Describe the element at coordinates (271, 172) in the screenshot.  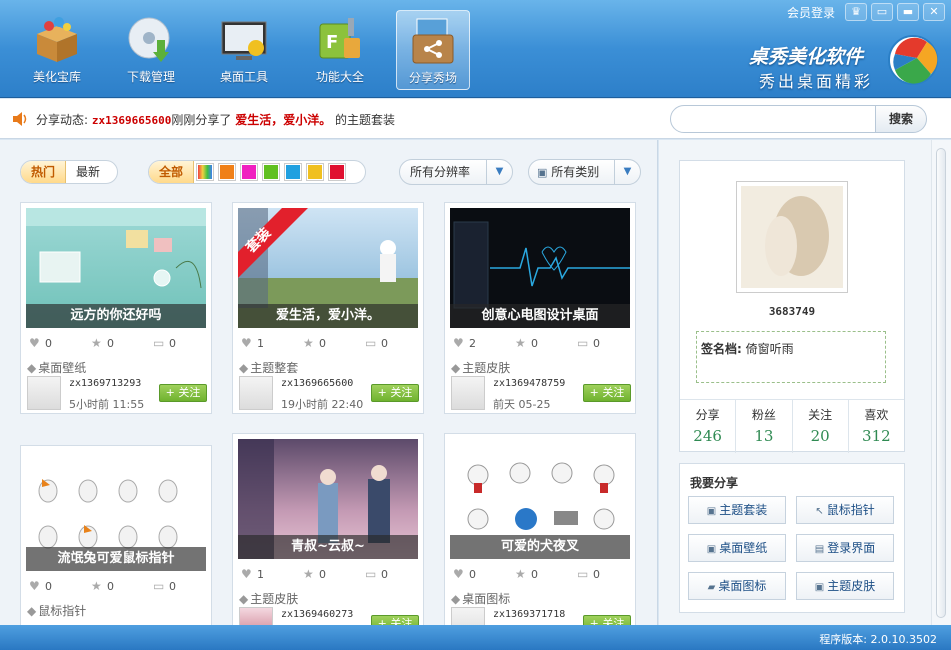
I see `color-swatch-green` at that location.